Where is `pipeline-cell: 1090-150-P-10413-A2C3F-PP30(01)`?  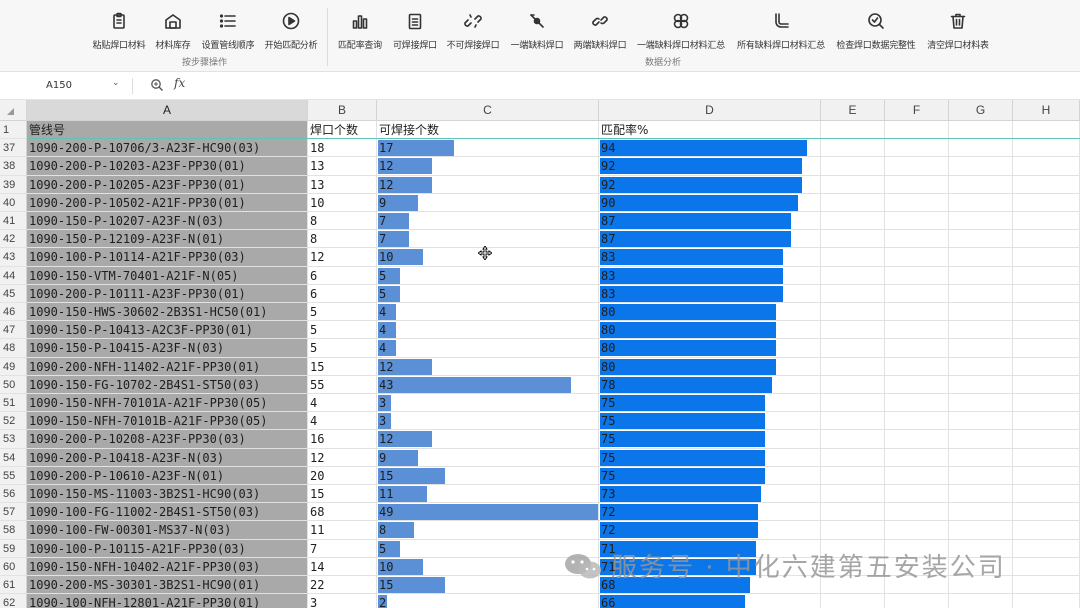 pipeline-cell: 1090-150-P-10413-A2C3F-PP30(01) is located at coordinates (167, 330).